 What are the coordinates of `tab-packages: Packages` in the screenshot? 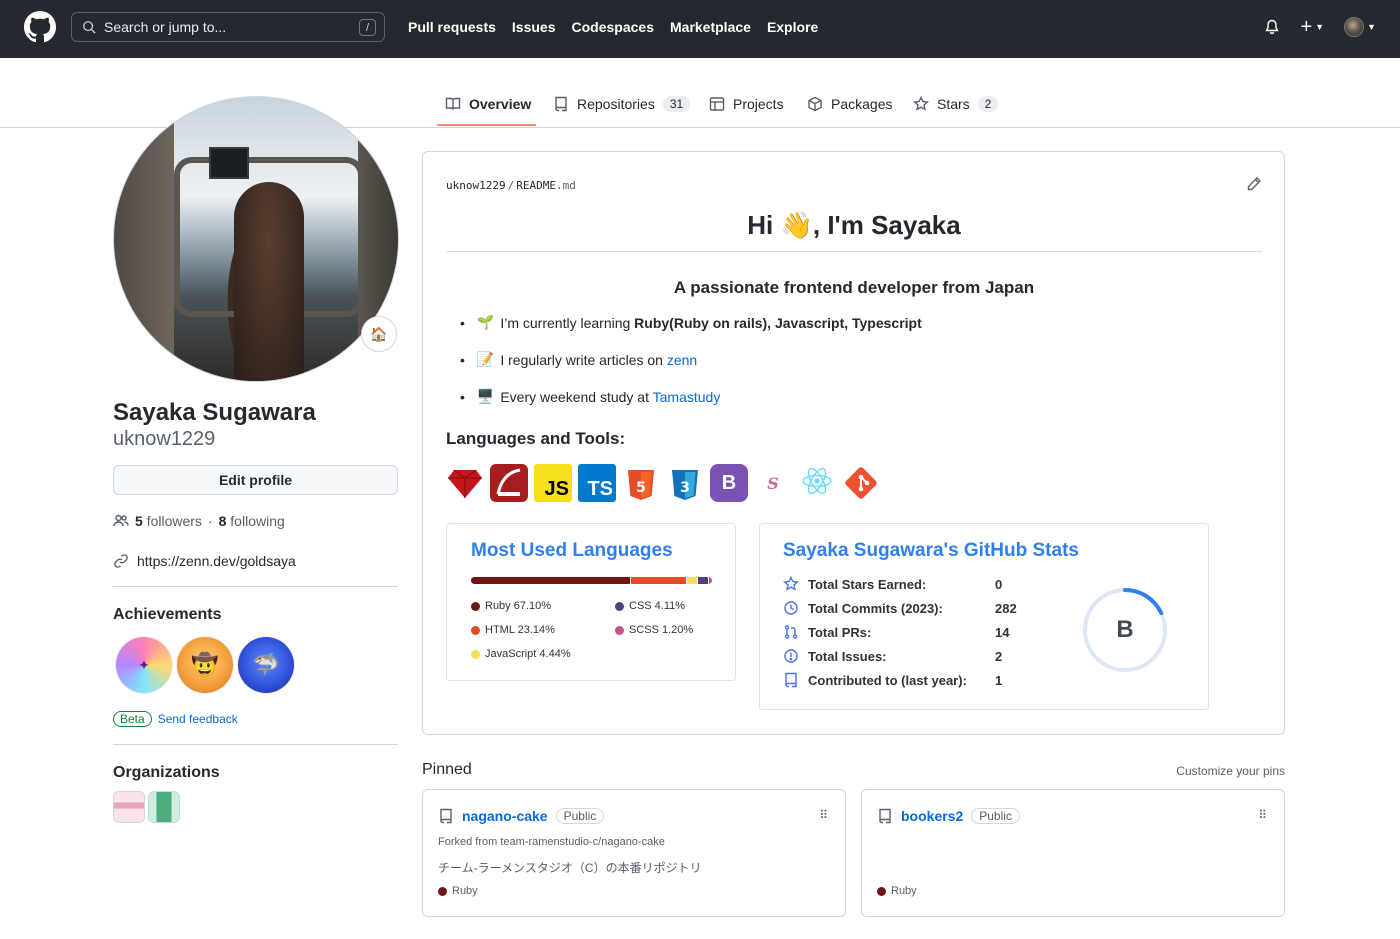 It's located at (849, 104).